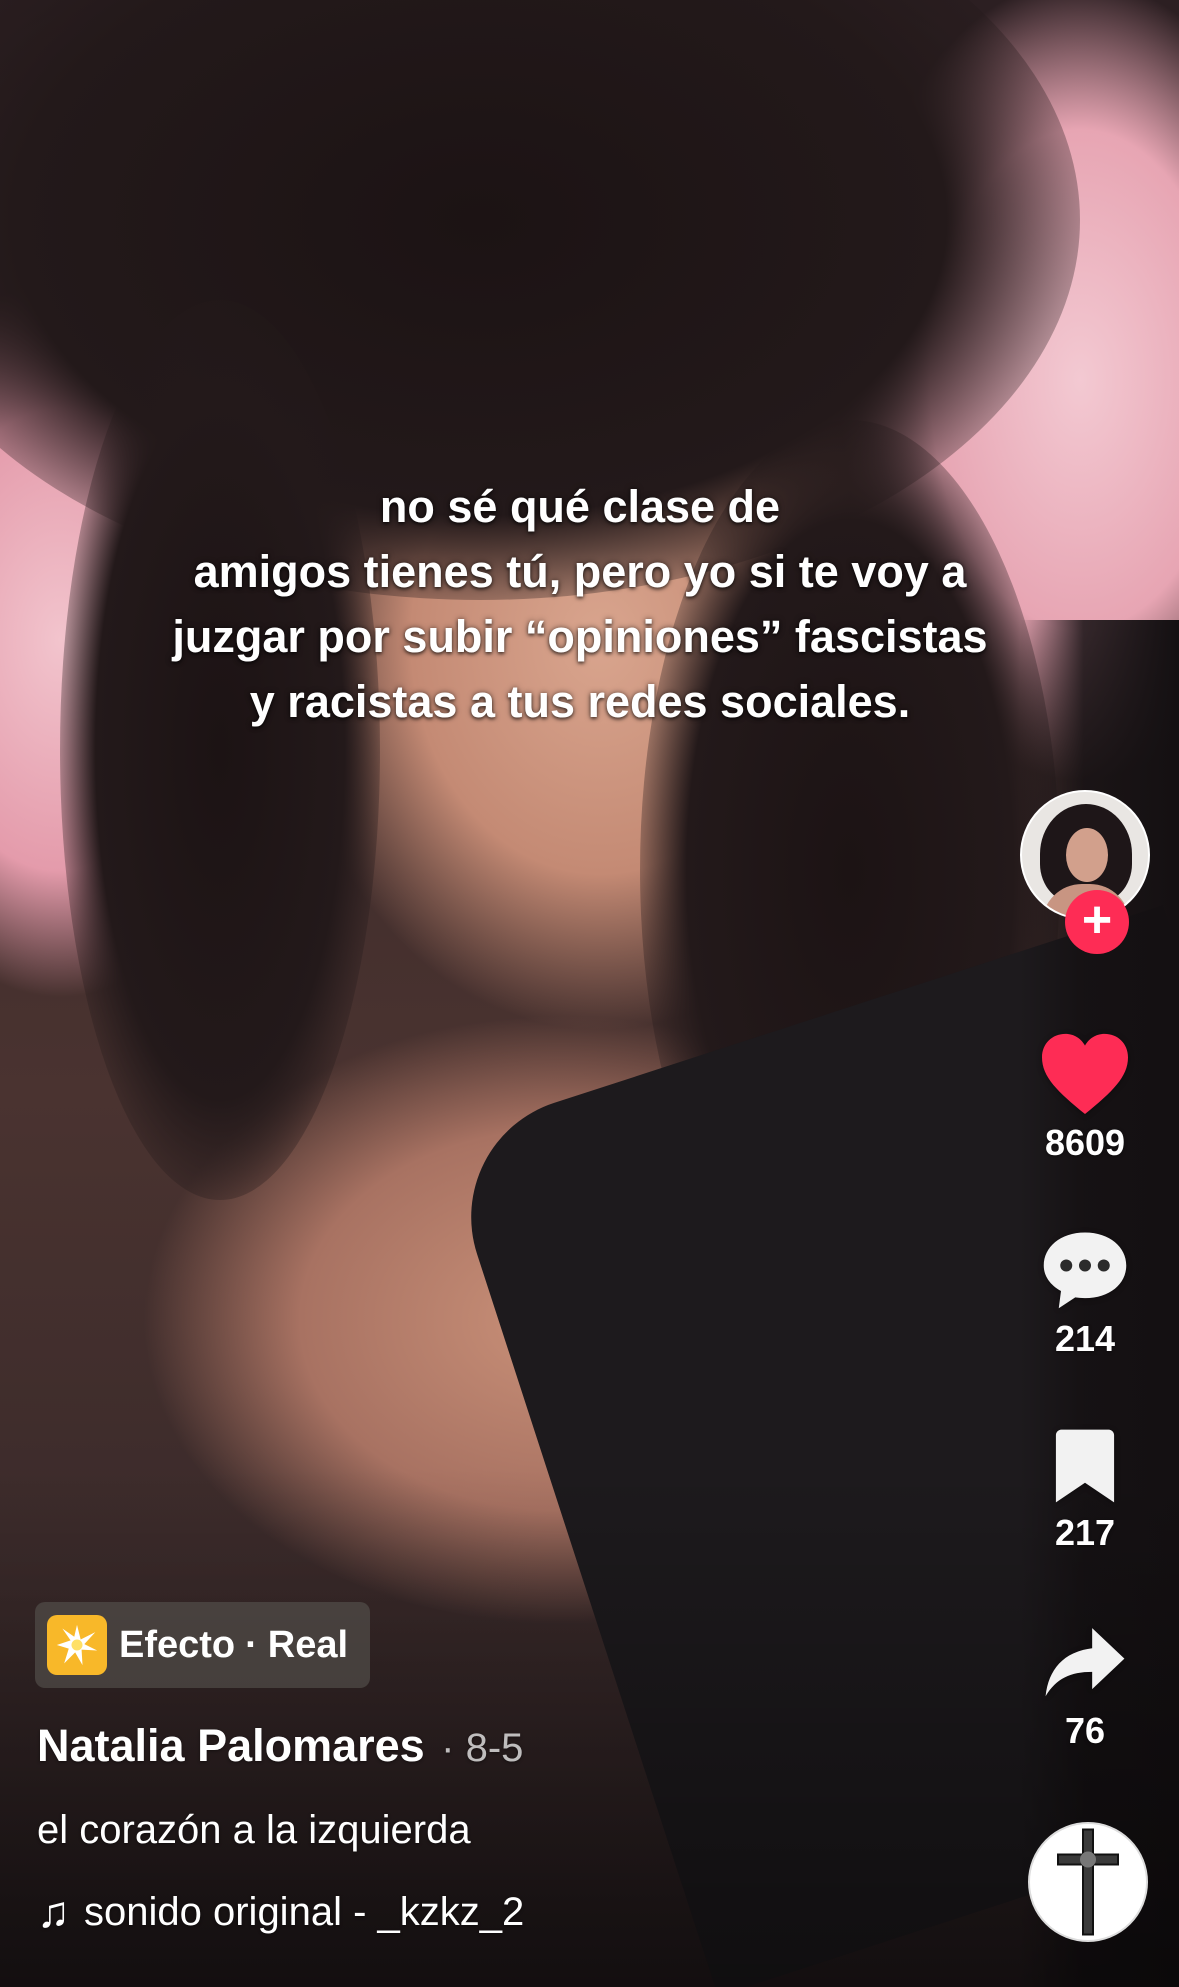 The image size is (1179, 1987). What do you see at coordinates (580, 701) in the screenshot?
I see `caption-line: y racistas a tus redes sociales.` at bounding box center [580, 701].